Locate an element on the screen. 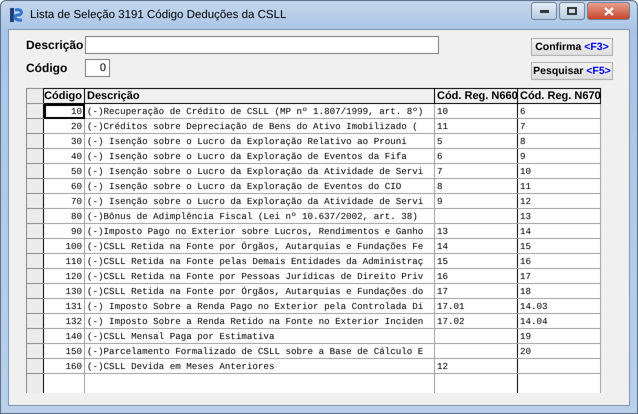 Image resolution: width=638 pixels, height=414 pixels. table-cell: (-) Isenção sobre o Lucro da Exploração de Eventos do CIO is located at coordinates (259, 186).